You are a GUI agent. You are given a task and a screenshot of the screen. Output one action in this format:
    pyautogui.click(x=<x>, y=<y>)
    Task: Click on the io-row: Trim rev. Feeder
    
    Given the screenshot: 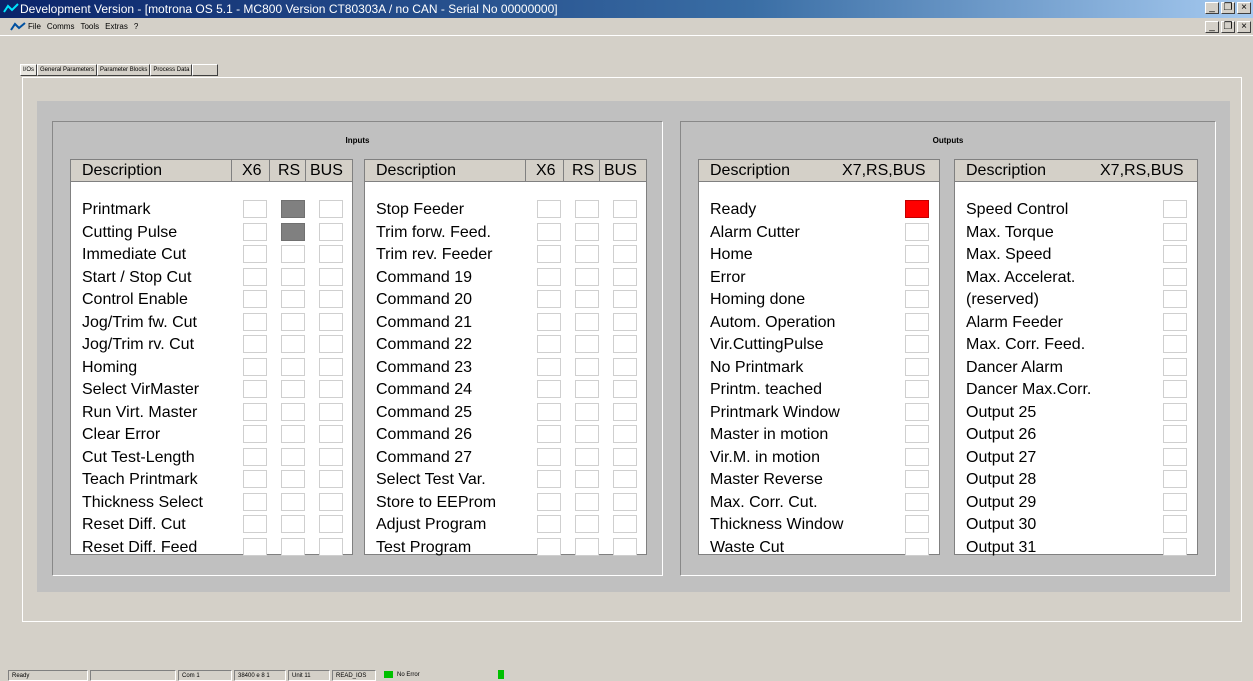 What is the action you would take?
    pyautogui.click(x=505, y=254)
    